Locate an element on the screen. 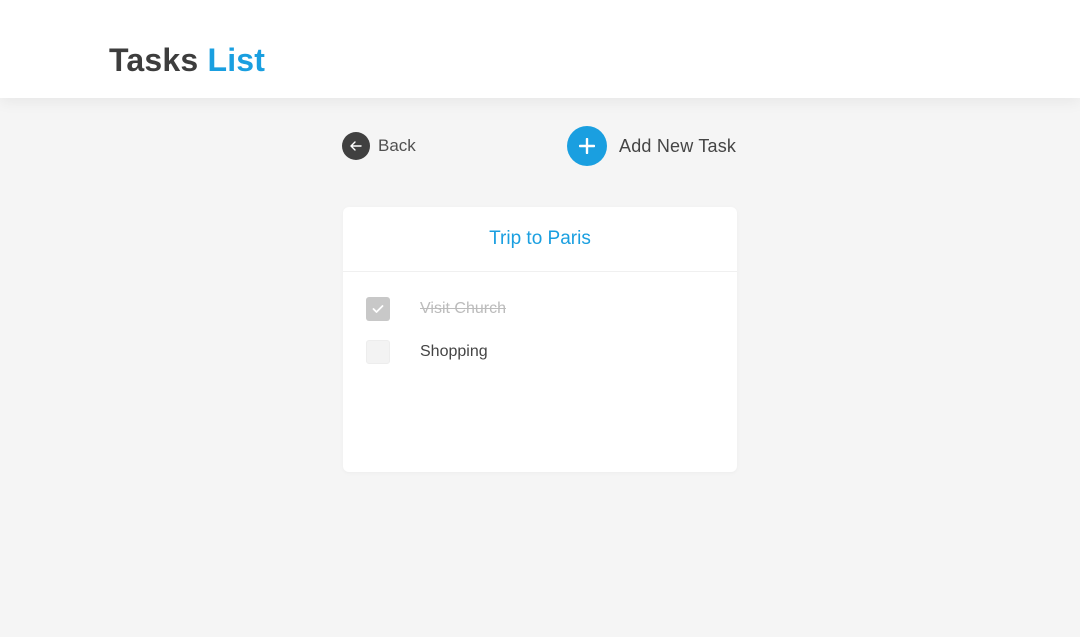  task-item: Visit Church is located at coordinates (436, 309).